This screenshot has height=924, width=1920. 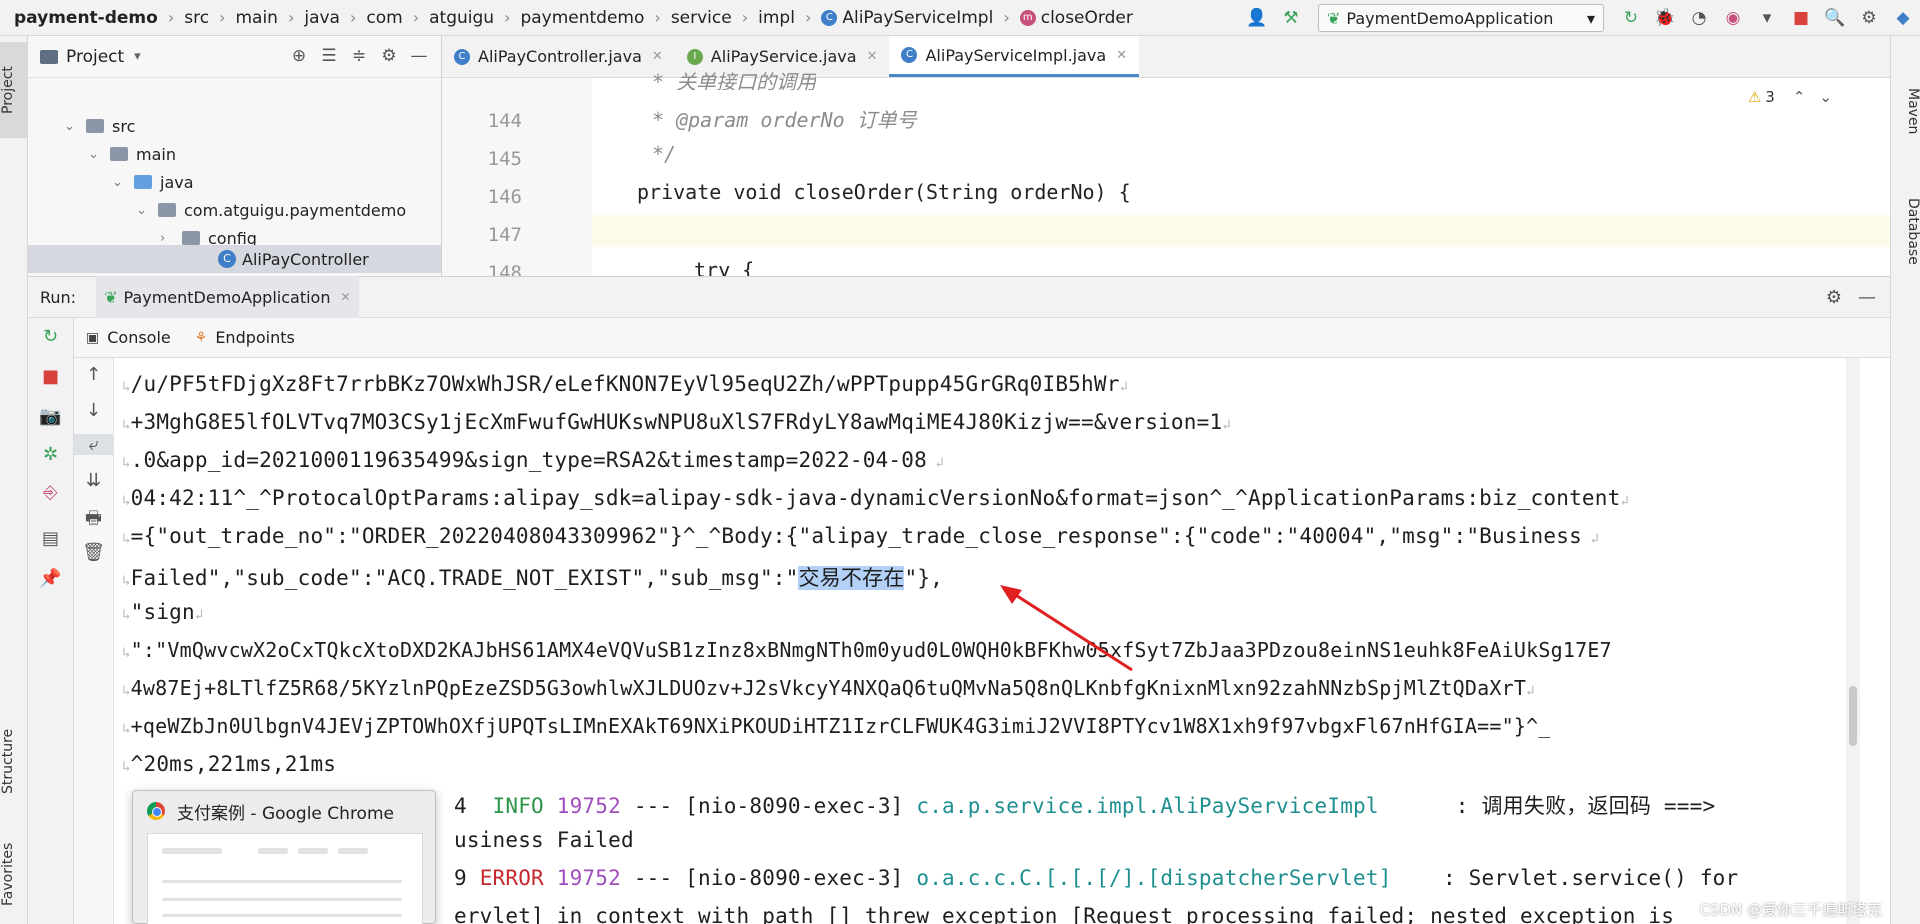 What do you see at coordinates (558, 56) in the screenshot?
I see `editor-tab-alipaycontroller: C AliPayController.java ✕` at bounding box center [558, 56].